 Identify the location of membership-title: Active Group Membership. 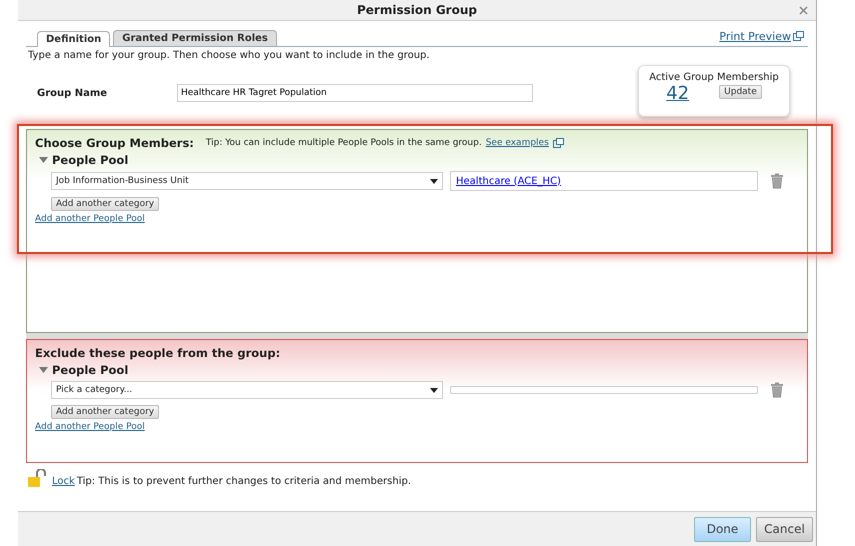
(714, 77).